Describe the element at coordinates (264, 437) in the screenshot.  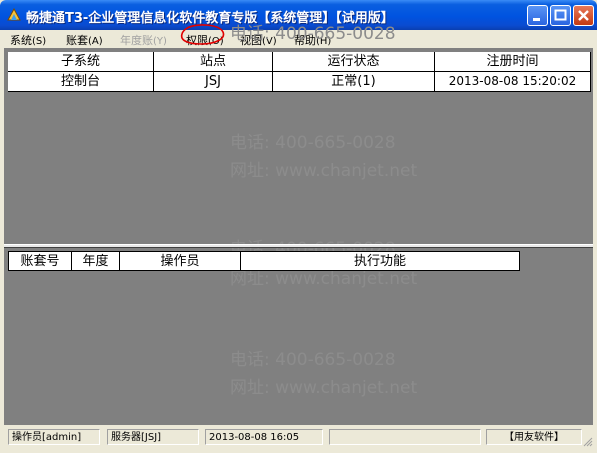
I see `status-datetime: 2013-08-08 16:05` at that location.